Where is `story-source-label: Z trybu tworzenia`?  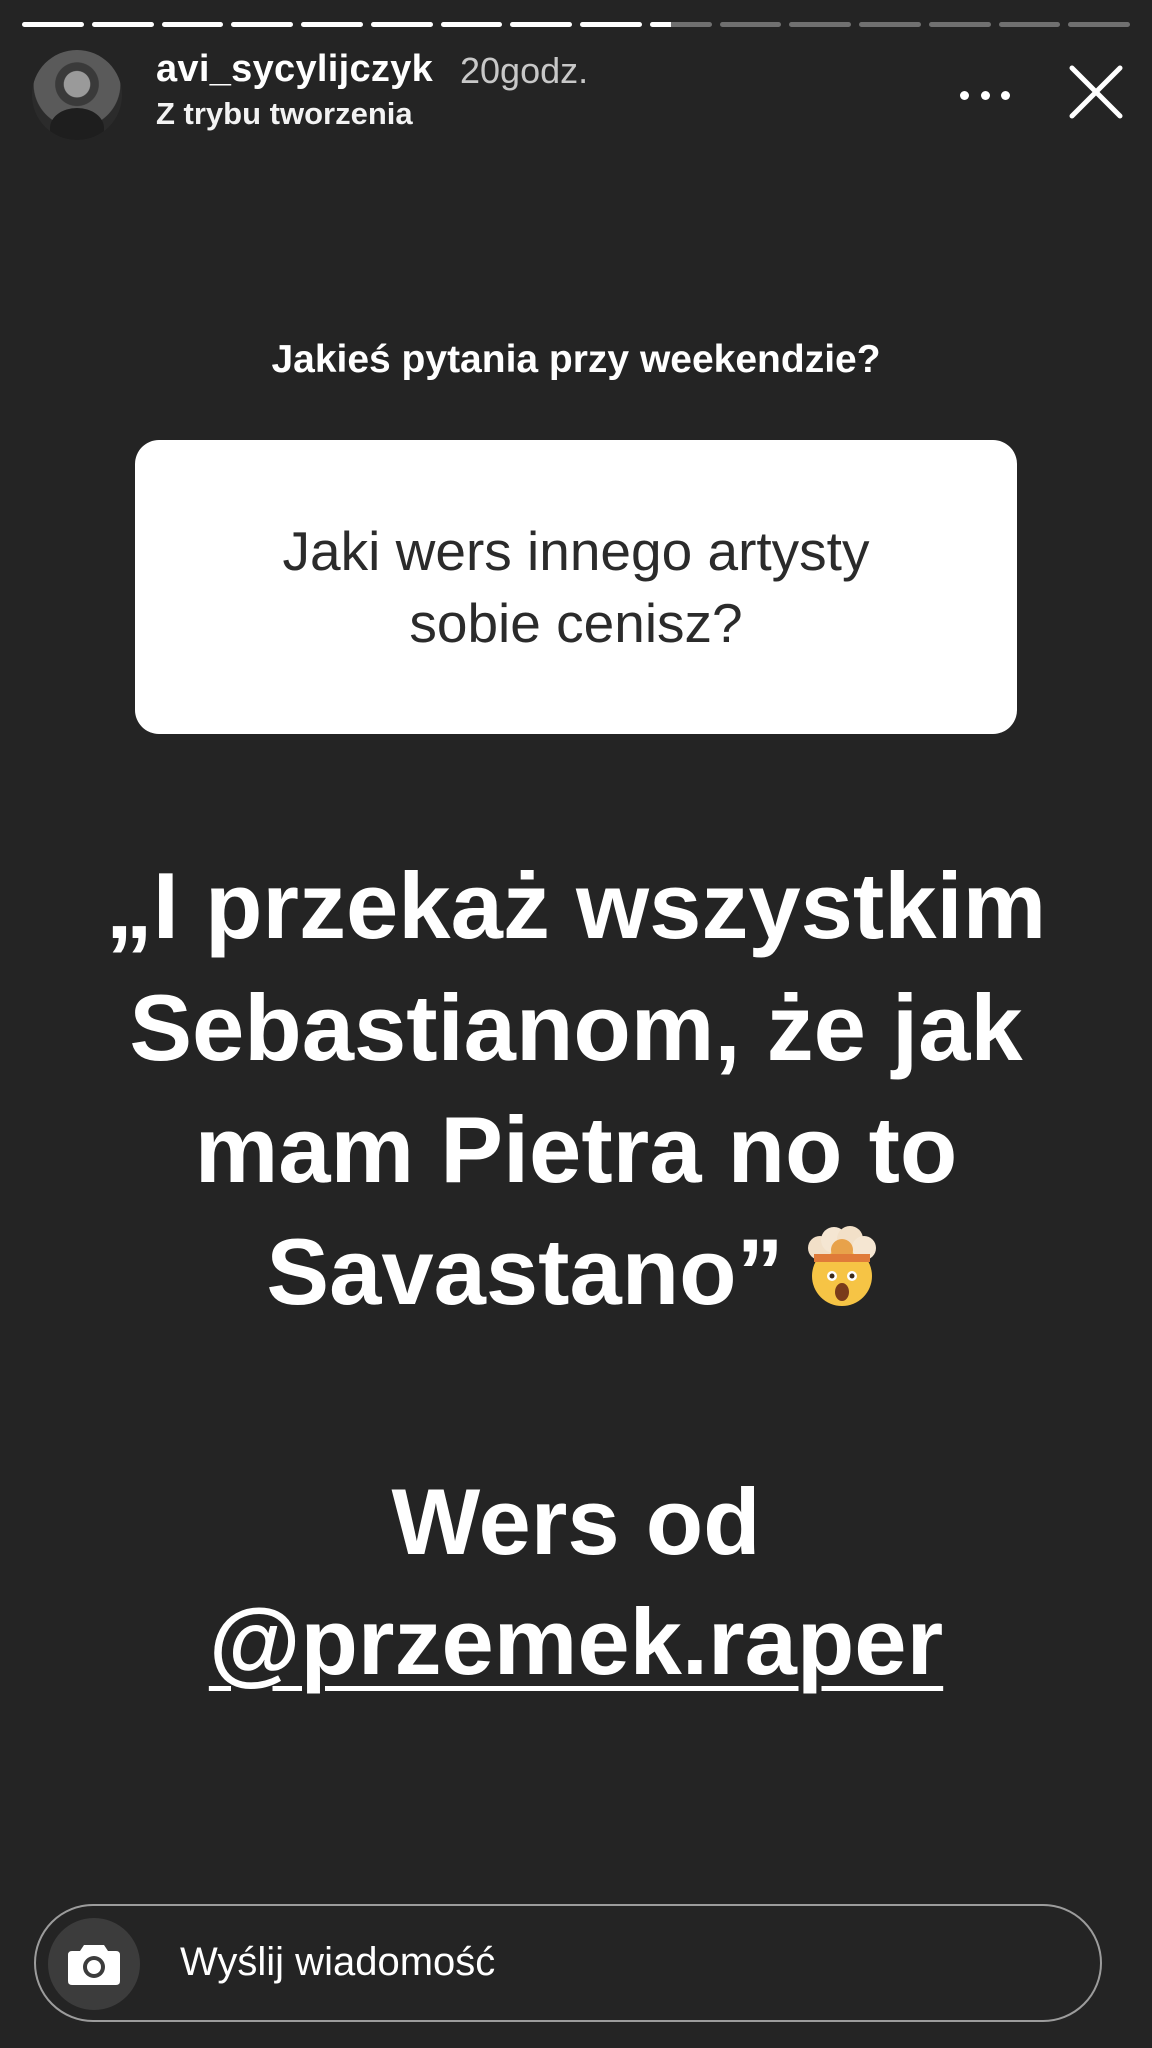 story-source-label: Z trybu tworzenia is located at coordinates (284, 113).